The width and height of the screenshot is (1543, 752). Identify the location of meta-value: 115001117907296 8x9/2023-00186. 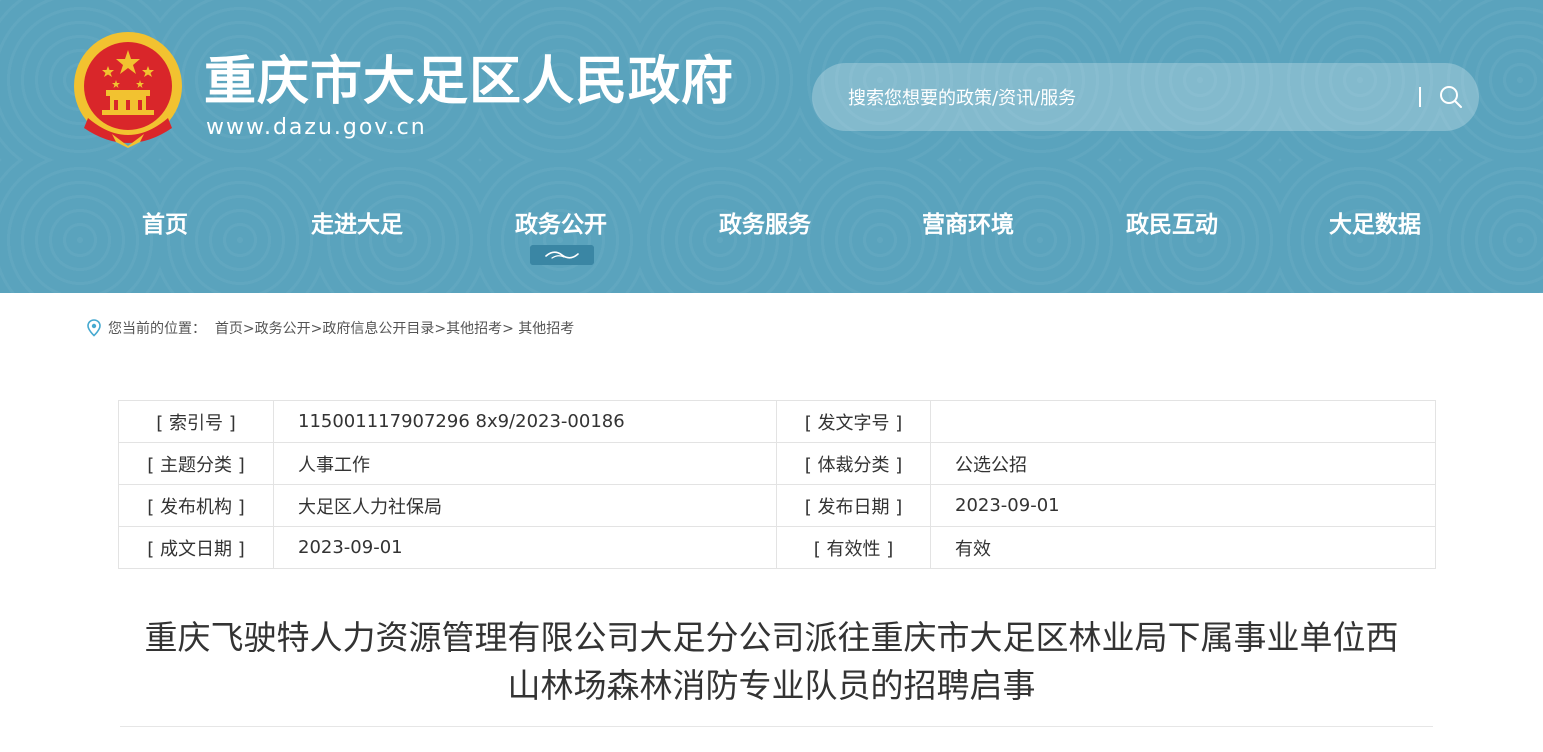
(525, 421).